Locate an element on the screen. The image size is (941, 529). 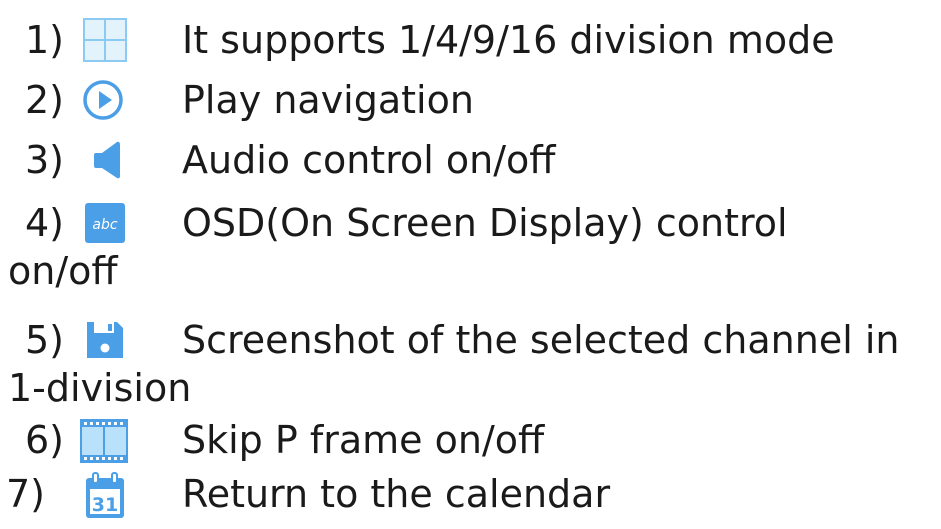
calendar-icon: 31 is located at coordinates (105, 495).